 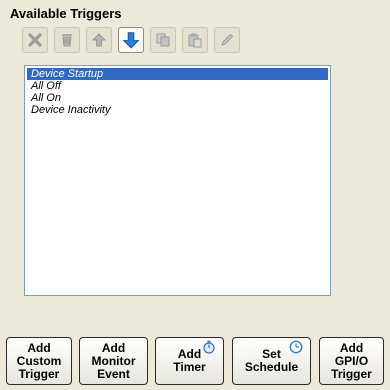 I want to click on list-item: Device Startup, so click(x=177, y=74).